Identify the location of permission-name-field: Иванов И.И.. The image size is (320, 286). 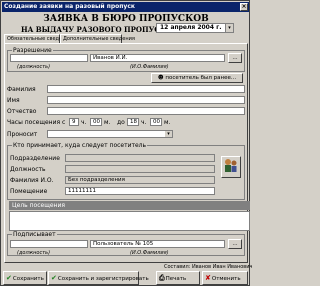
(157, 58).